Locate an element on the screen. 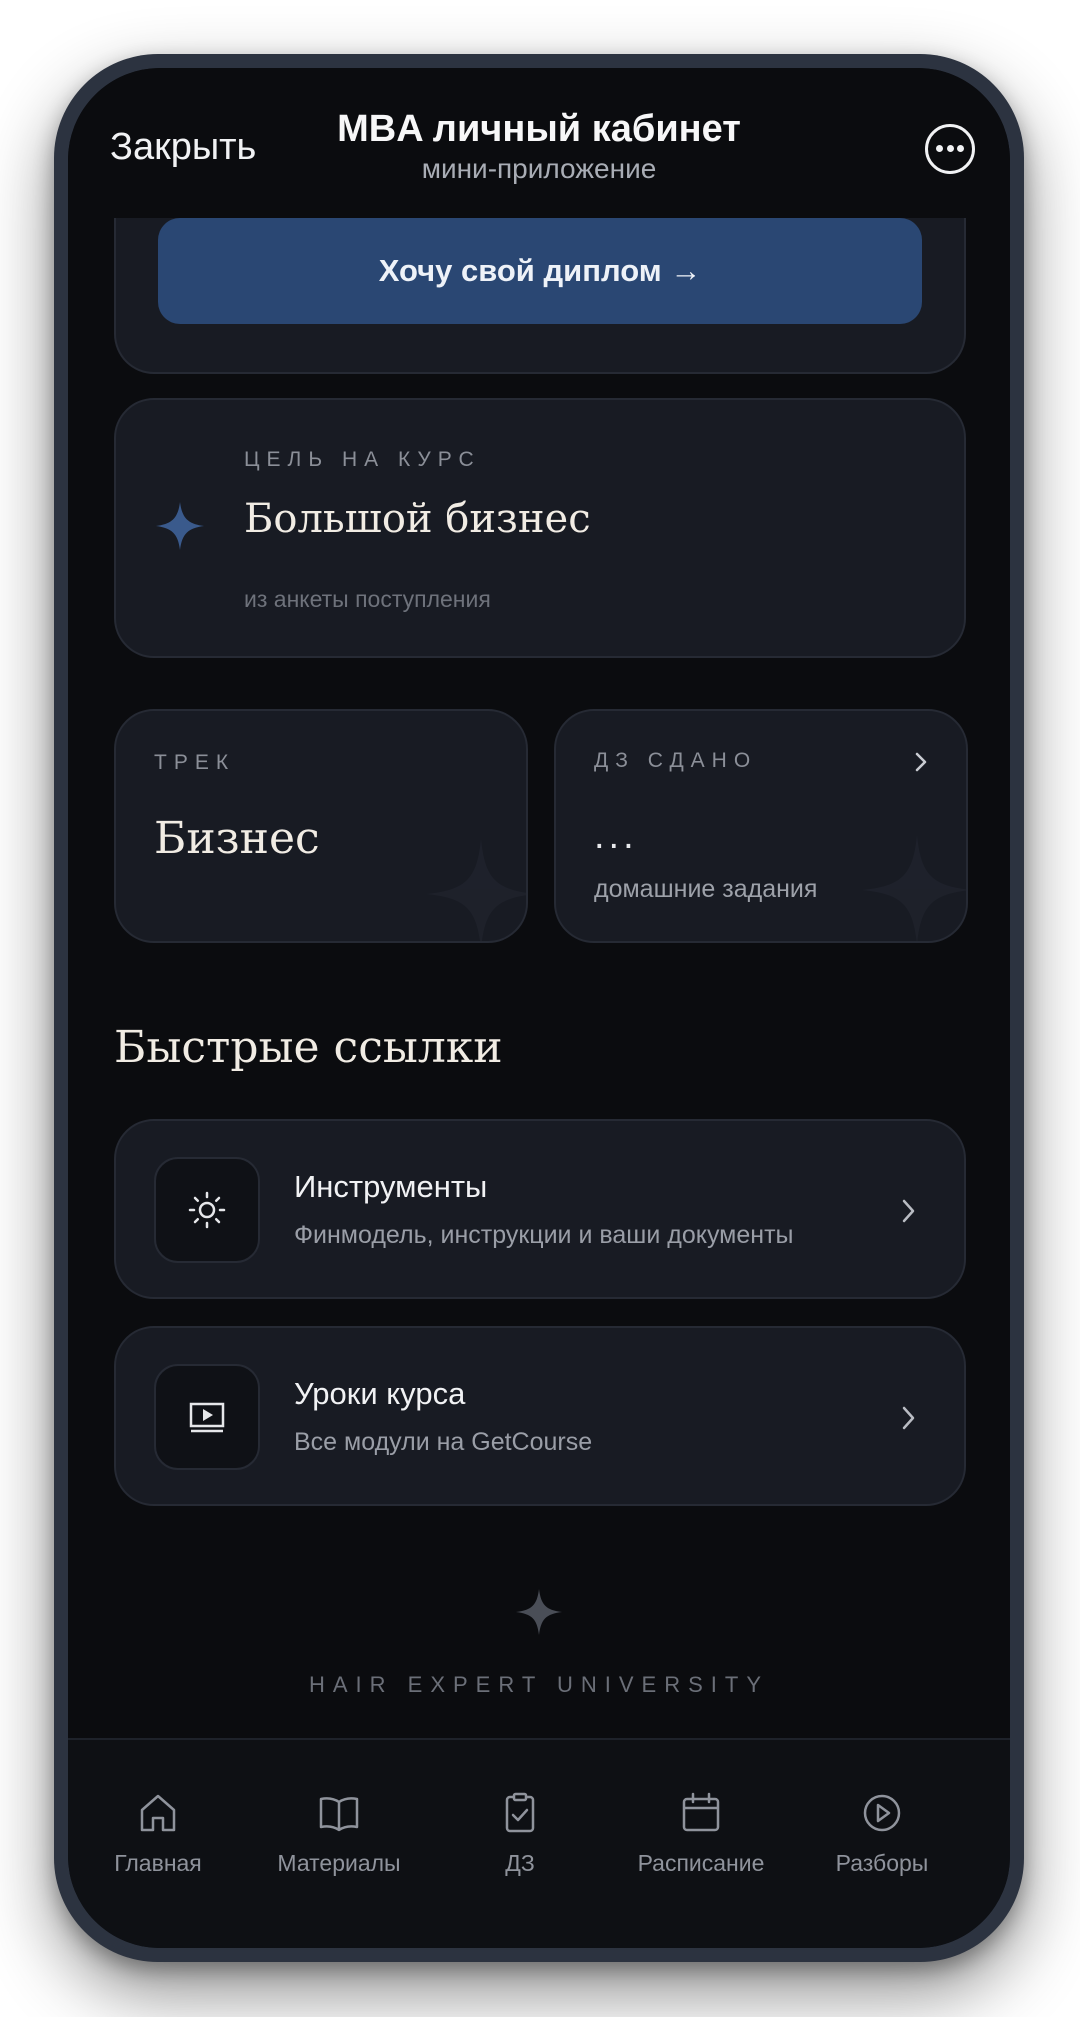  home-icon is located at coordinates (158, 1813).